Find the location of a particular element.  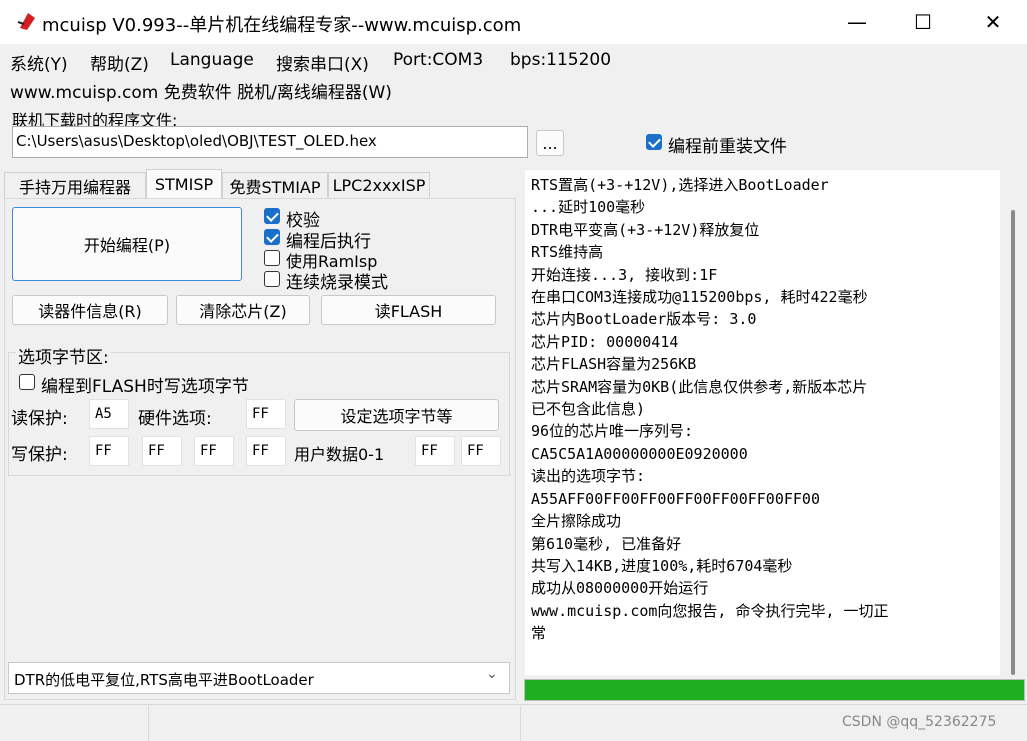

menu-system: 系统(Y) is located at coordinates (39, 62).